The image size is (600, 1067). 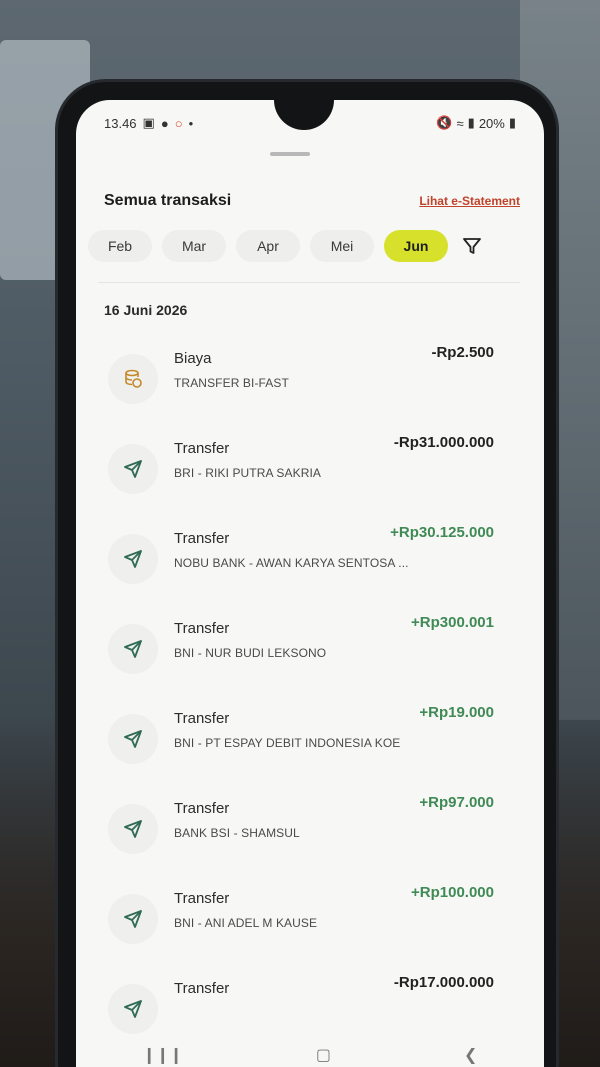 I want to click on system-nav-bar: ❙❙❙ ▢ ❮, so click(x=310, y=1054).